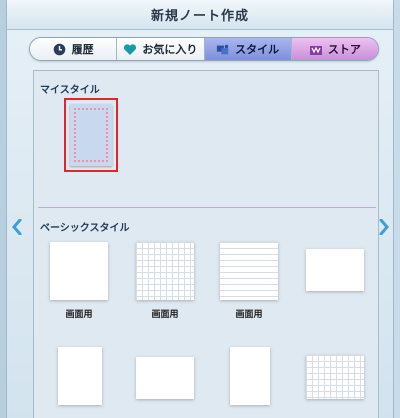  What do you see at coordinates (170, 49) in the screenshot?
I see `tab-favorites-label: お気に入り` at bounding box center [170, 49].